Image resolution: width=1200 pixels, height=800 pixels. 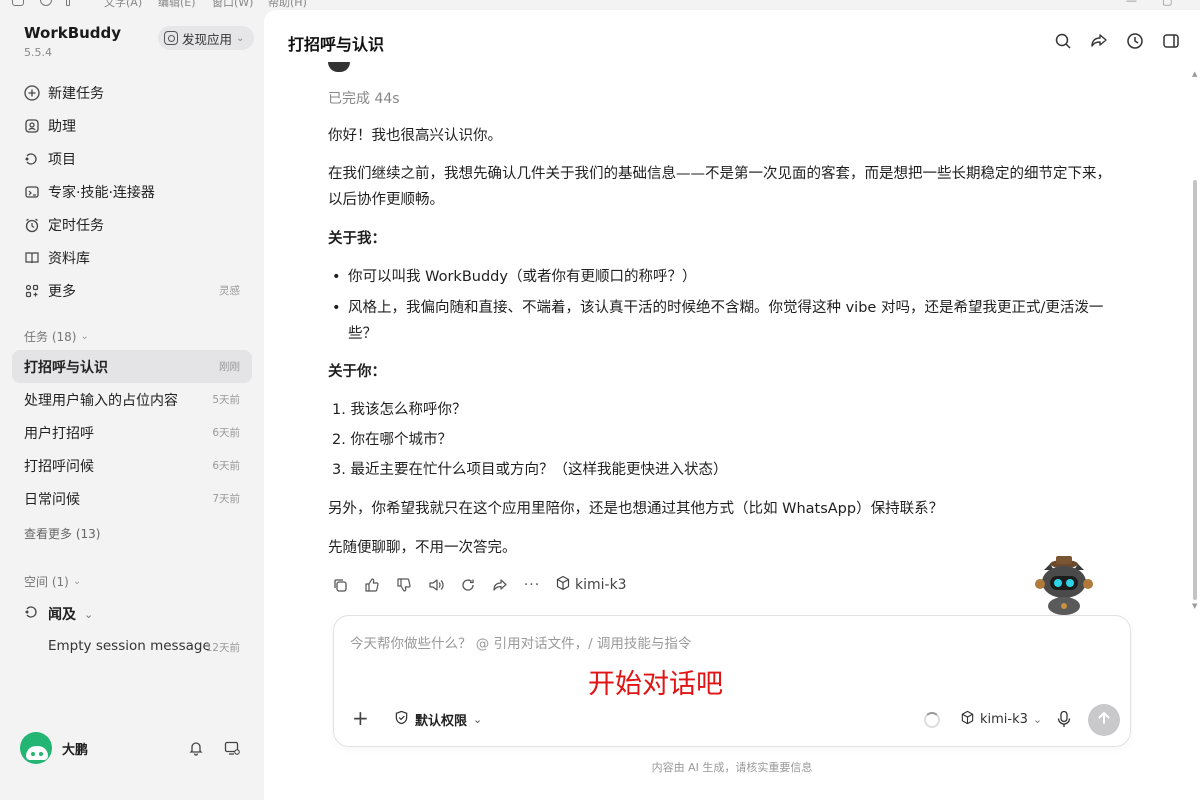 What do you see at coordinates (404, 585) in the screenshot?
I see `thumbs-down-icon` at bounding box center [404, 585].